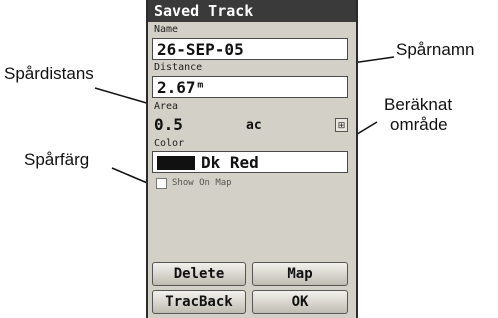 The width and height of the screenshot is (498, 318). I want to click on area-label: Area, so click(166, 106).